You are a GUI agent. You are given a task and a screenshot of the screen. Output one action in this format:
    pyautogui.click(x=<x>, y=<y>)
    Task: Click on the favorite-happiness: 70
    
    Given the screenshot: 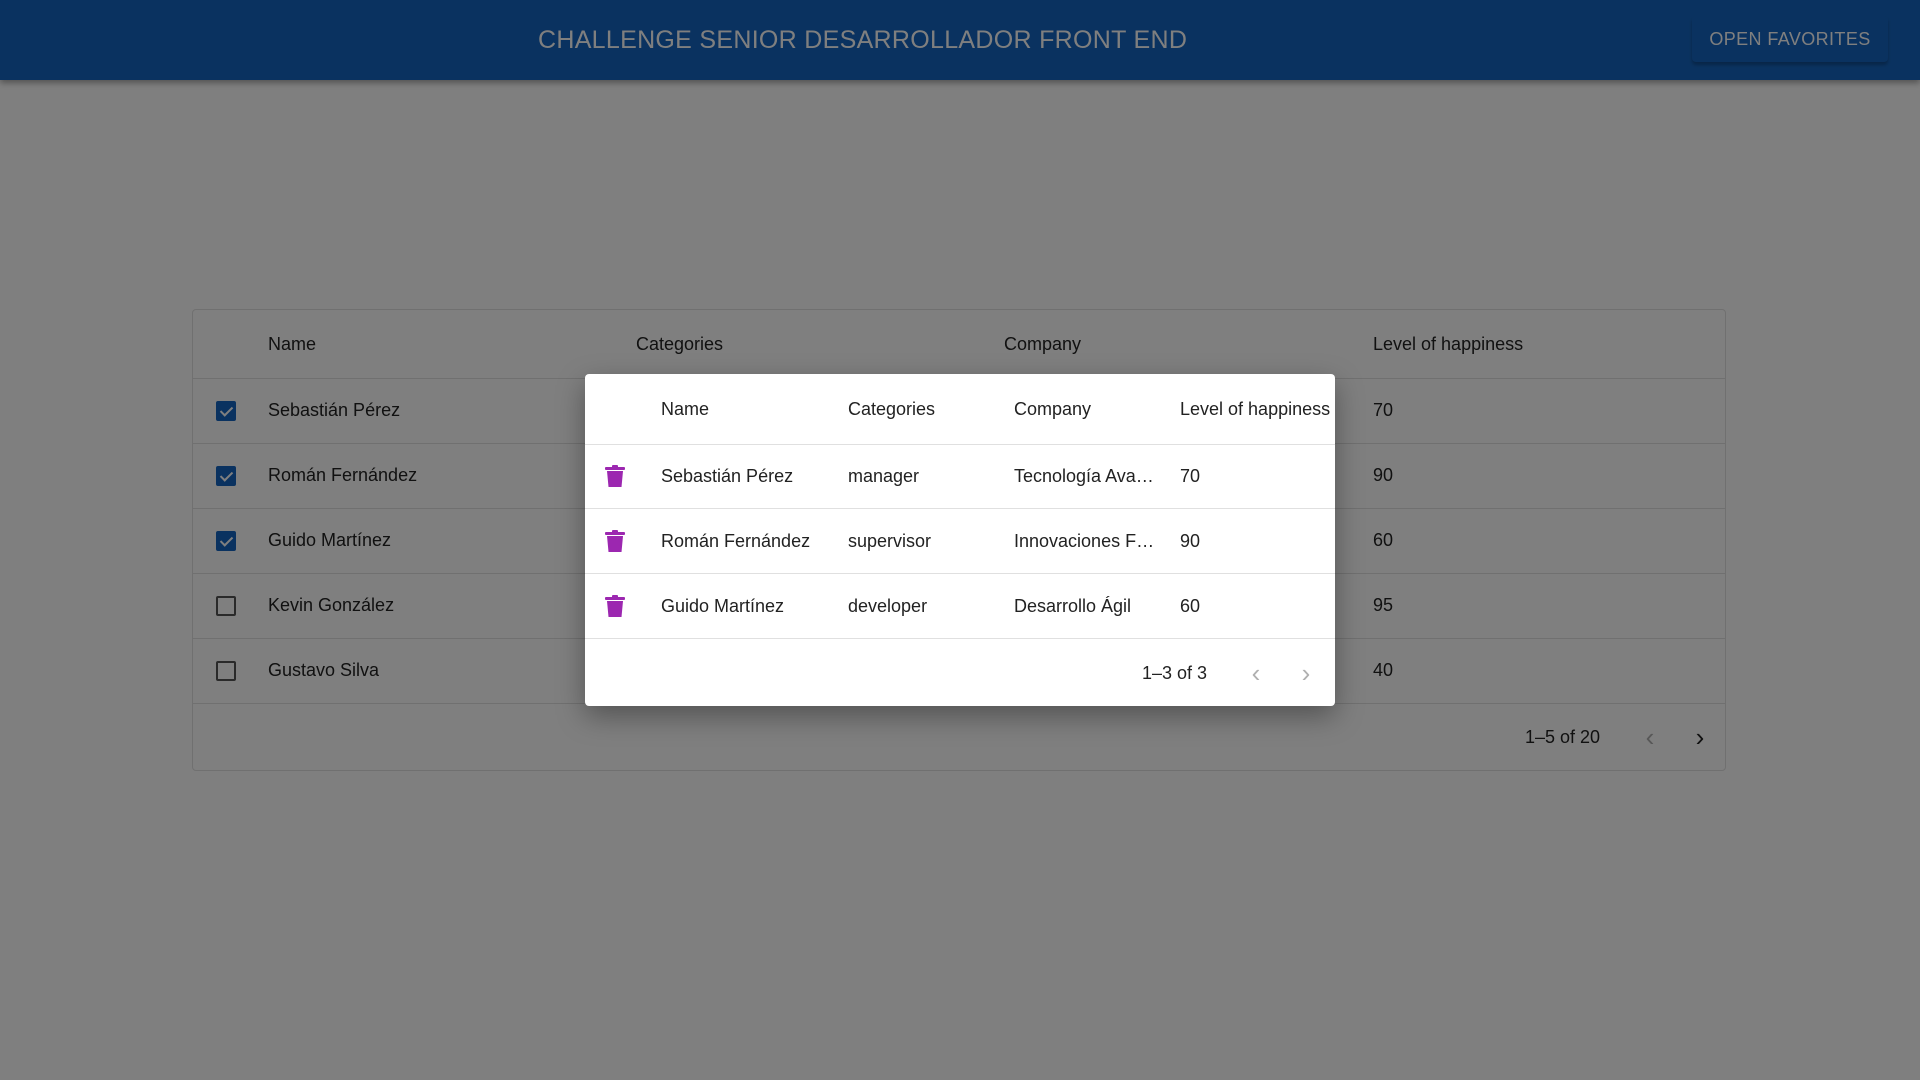 What is the action you would take?
    pyautogui.click(x=1190, y=476)
    